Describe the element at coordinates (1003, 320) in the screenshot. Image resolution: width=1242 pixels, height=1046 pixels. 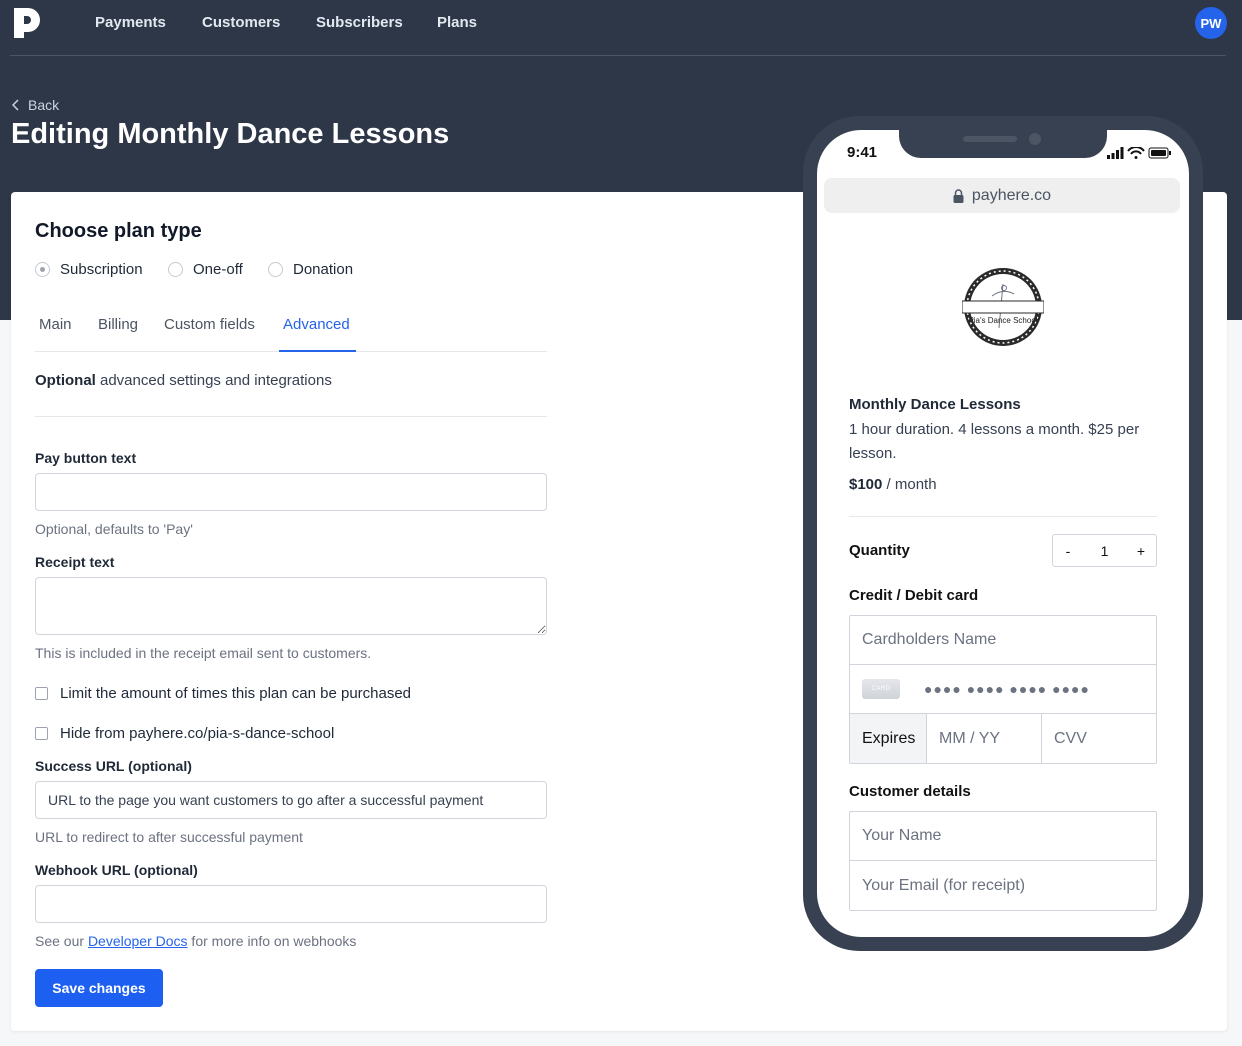
I see `dance-school-logo-text: Pia's Dance School` at that location.